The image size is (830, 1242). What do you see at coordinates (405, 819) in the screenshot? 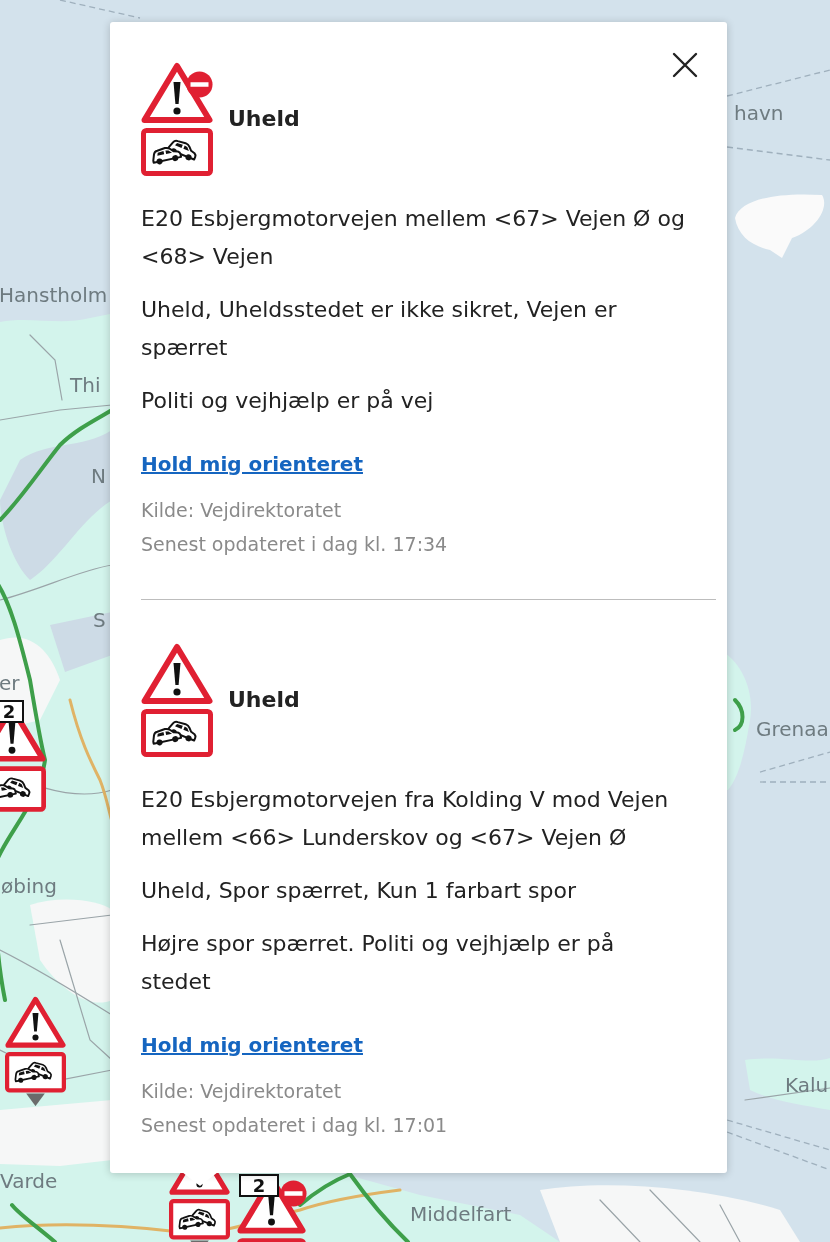
I see `location-text: E20 Esbjergmotorvejen fra Kolding V mod Vejen mellem <66> Lunderskov og <67> Vejen Ø` at bounding box center [405, 819].